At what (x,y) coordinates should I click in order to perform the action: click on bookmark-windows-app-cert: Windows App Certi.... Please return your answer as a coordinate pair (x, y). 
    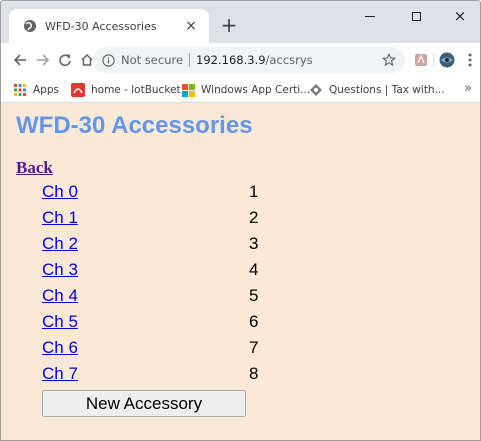
    Looking at the image, I should click on (245, 90).